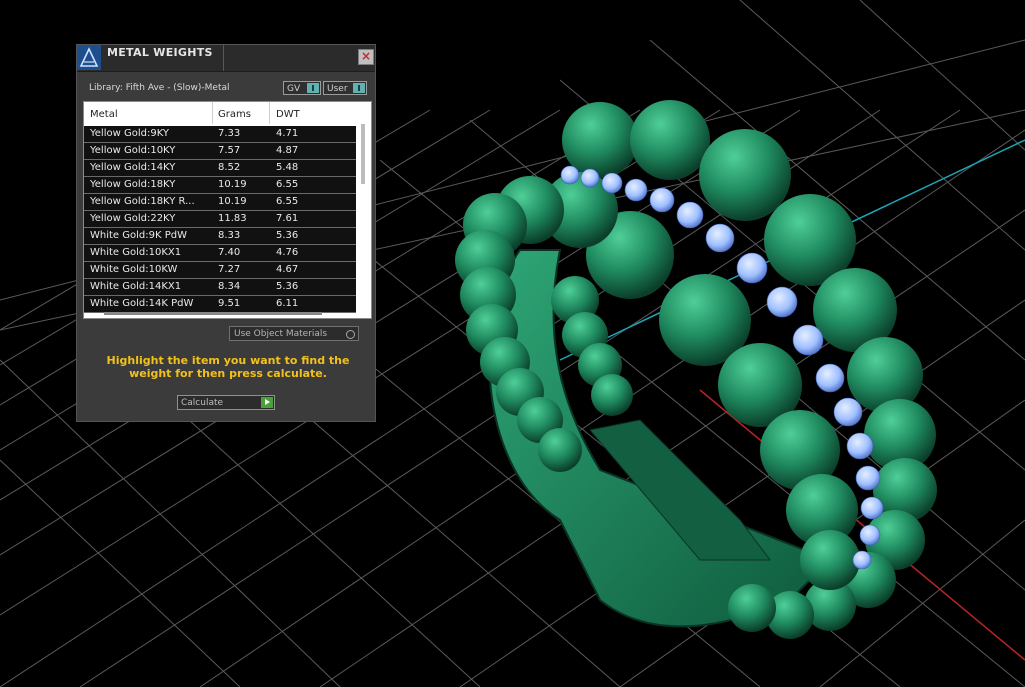 The image size is (1025, 687). What do you see at coordinates (159, 88) in the screenshot?
I see `library-label: Library: Fifth Ave - (Slow)-Metal` at bounding box center [159, 88].